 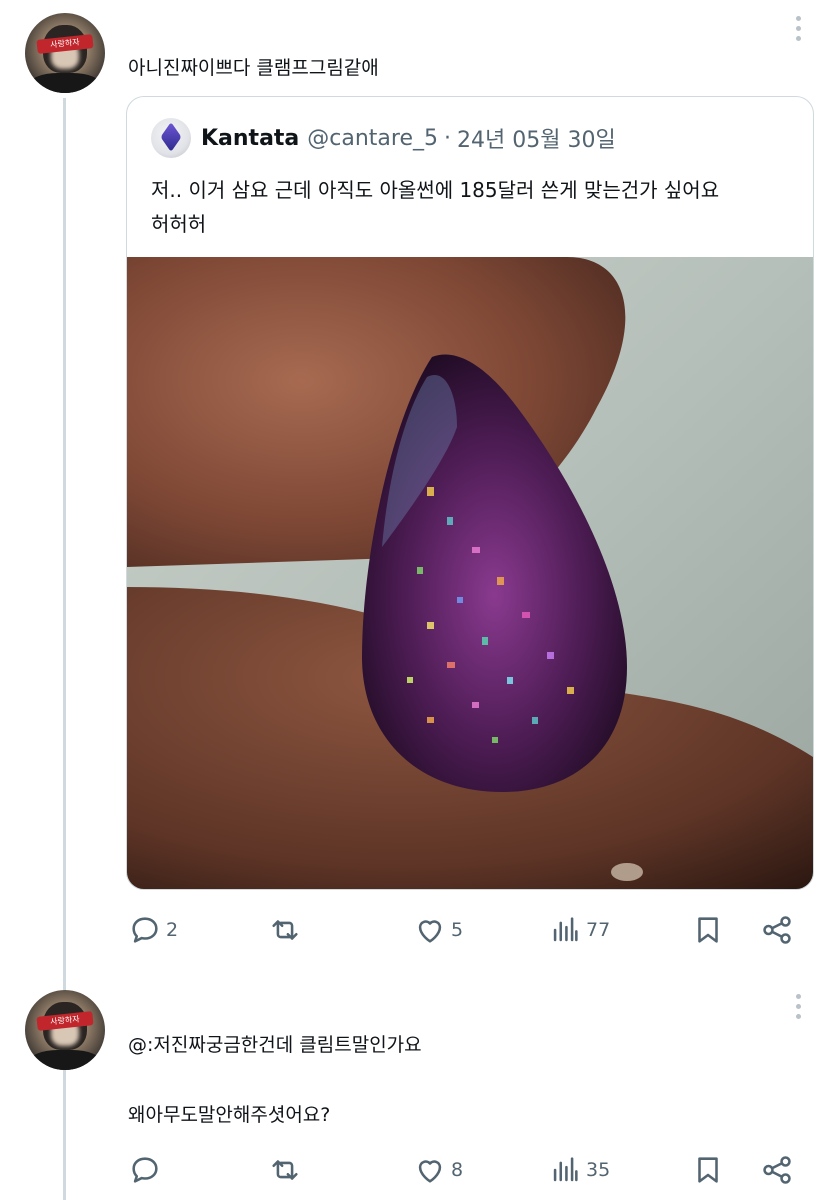 What do you see at coordinates (275, 1045) in the screenshot?
I see `tweet-text-line: @:저진짜궁금한건데 클림트말인가요` at bounding box center [275, 1045].